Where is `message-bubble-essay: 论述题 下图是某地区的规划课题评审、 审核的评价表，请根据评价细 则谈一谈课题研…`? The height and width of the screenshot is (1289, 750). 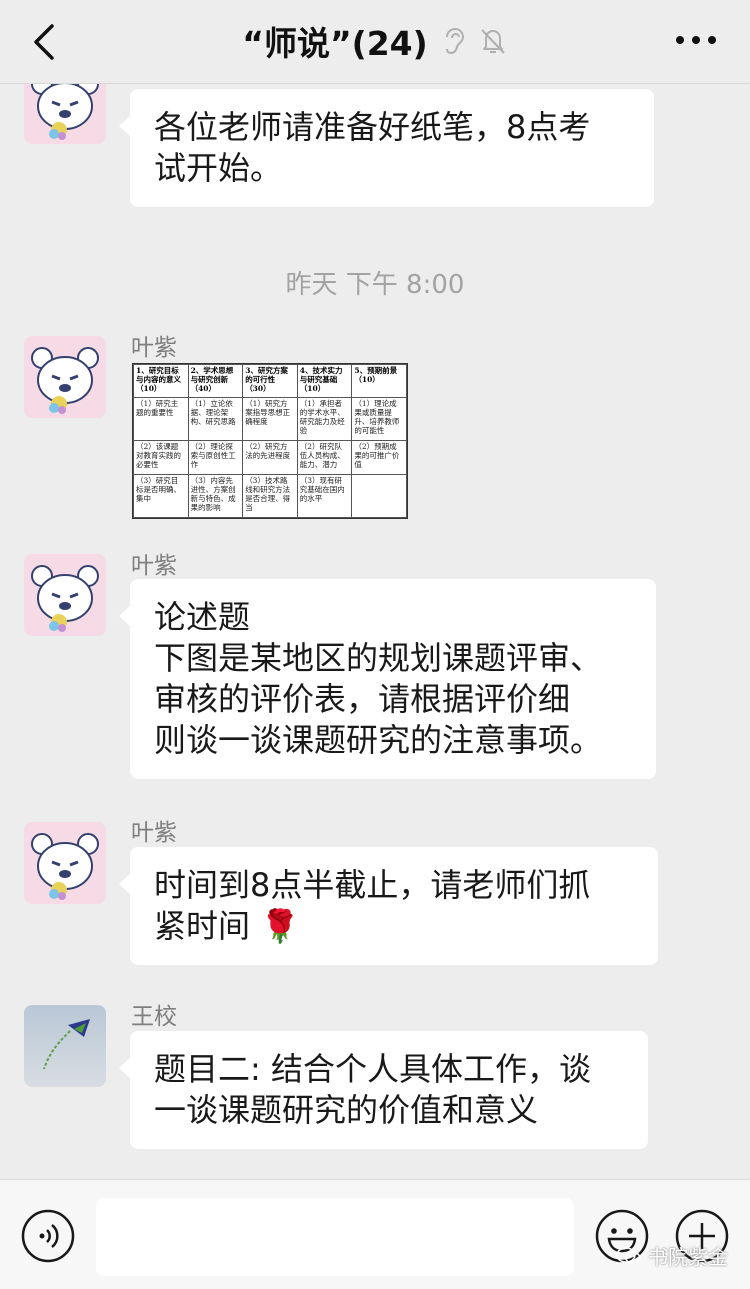
message-bubble-essay: 论述题 下图是某地区的规划课题评审、 审核的评价表，请根据评价细 则谈一谈课题研… is located at coordinates (387, 679).